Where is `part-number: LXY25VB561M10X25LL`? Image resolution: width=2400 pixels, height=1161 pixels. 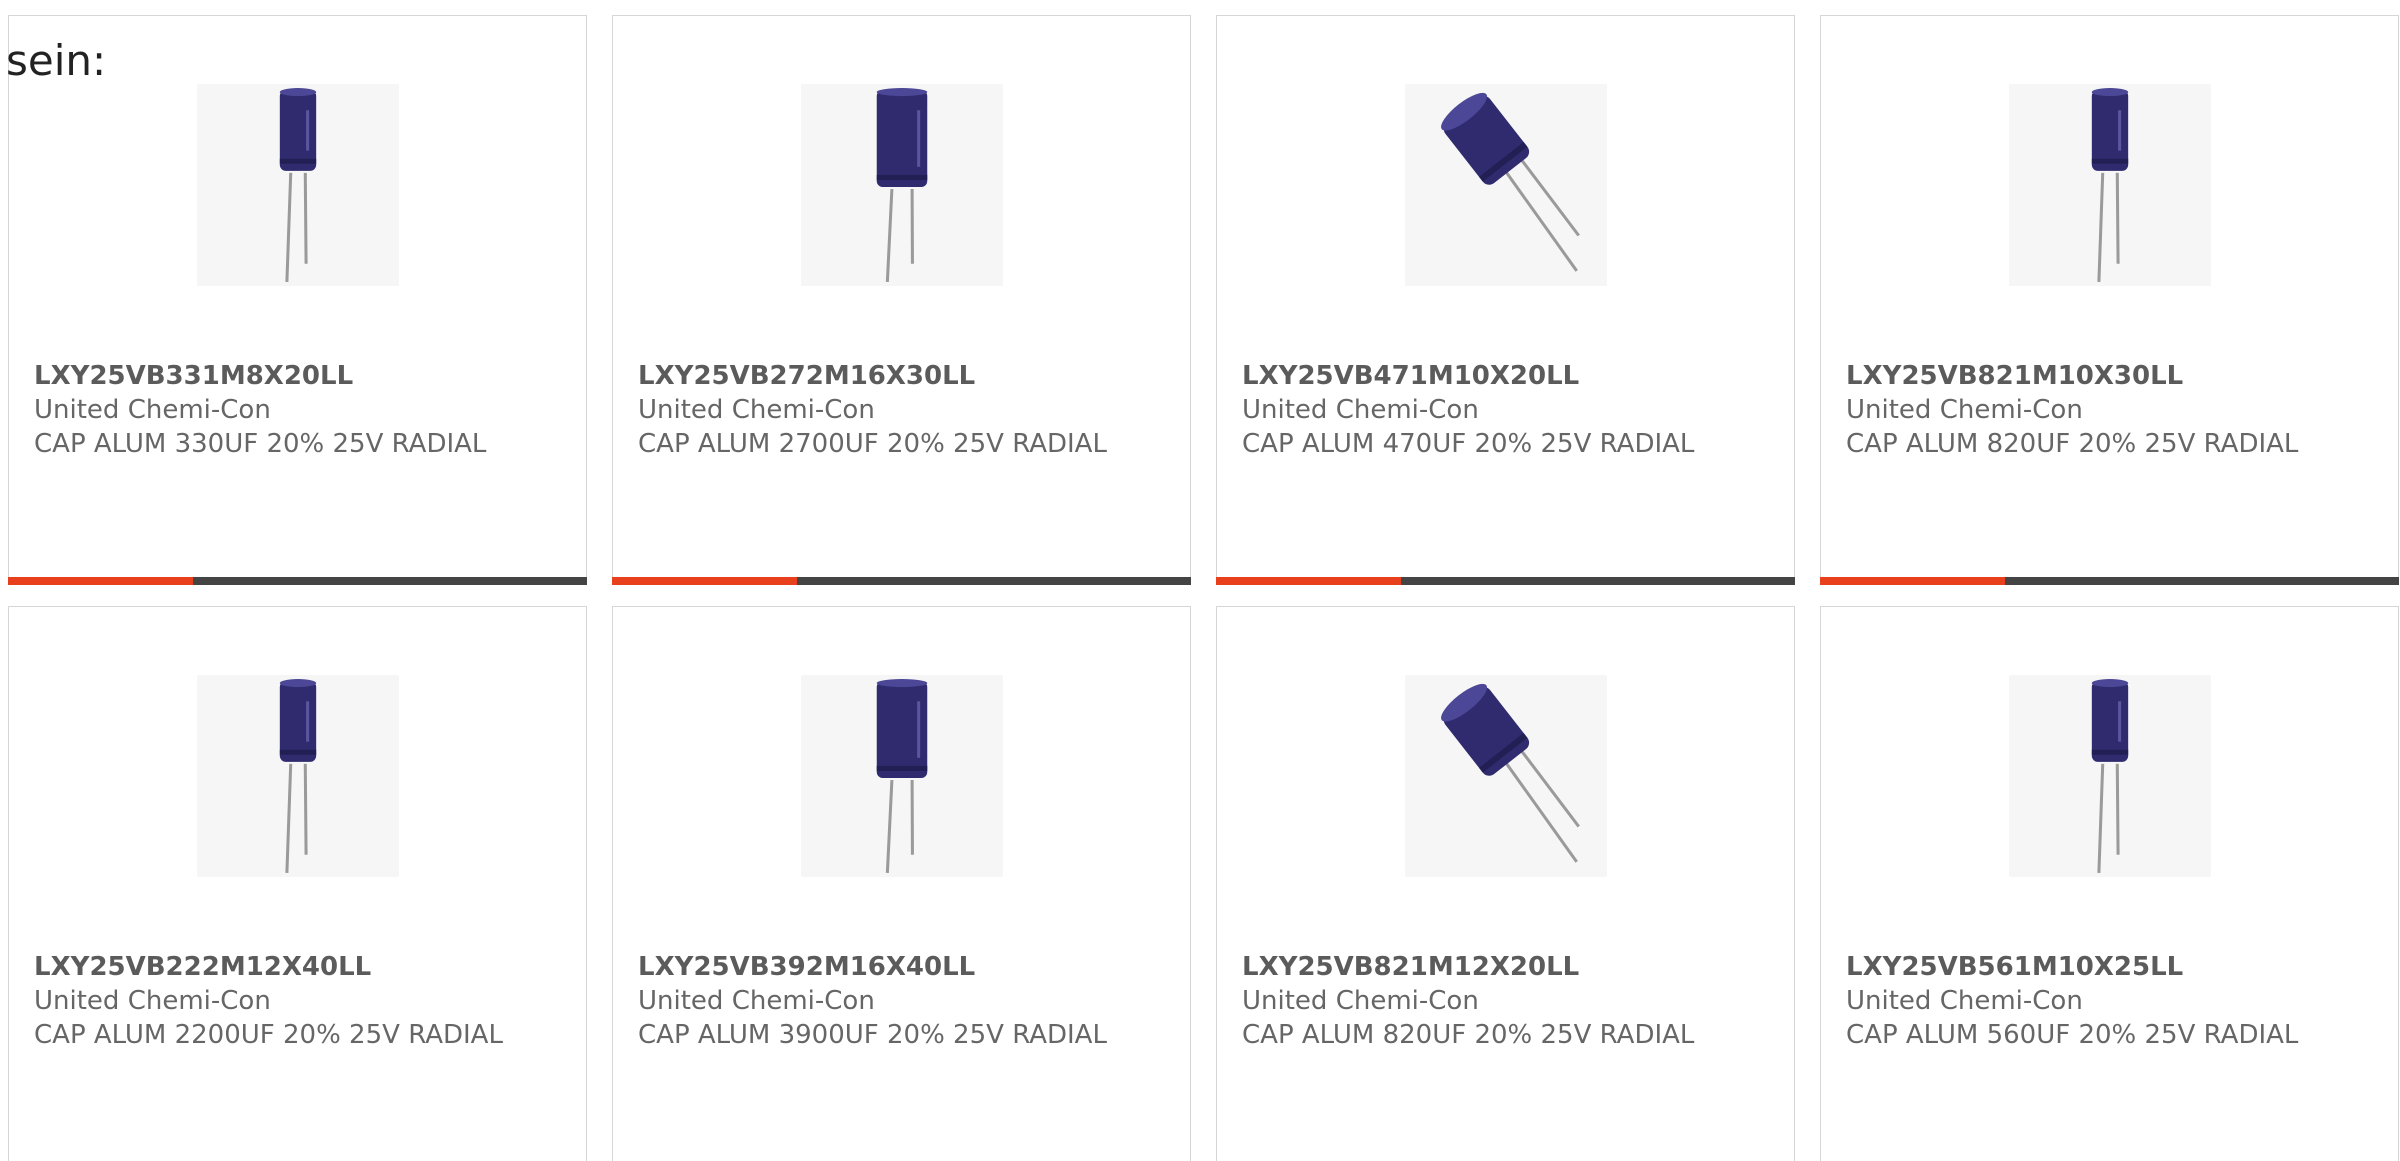
part-number: LXY25VB561M10X25LL is located at coordinates (2106, 967).